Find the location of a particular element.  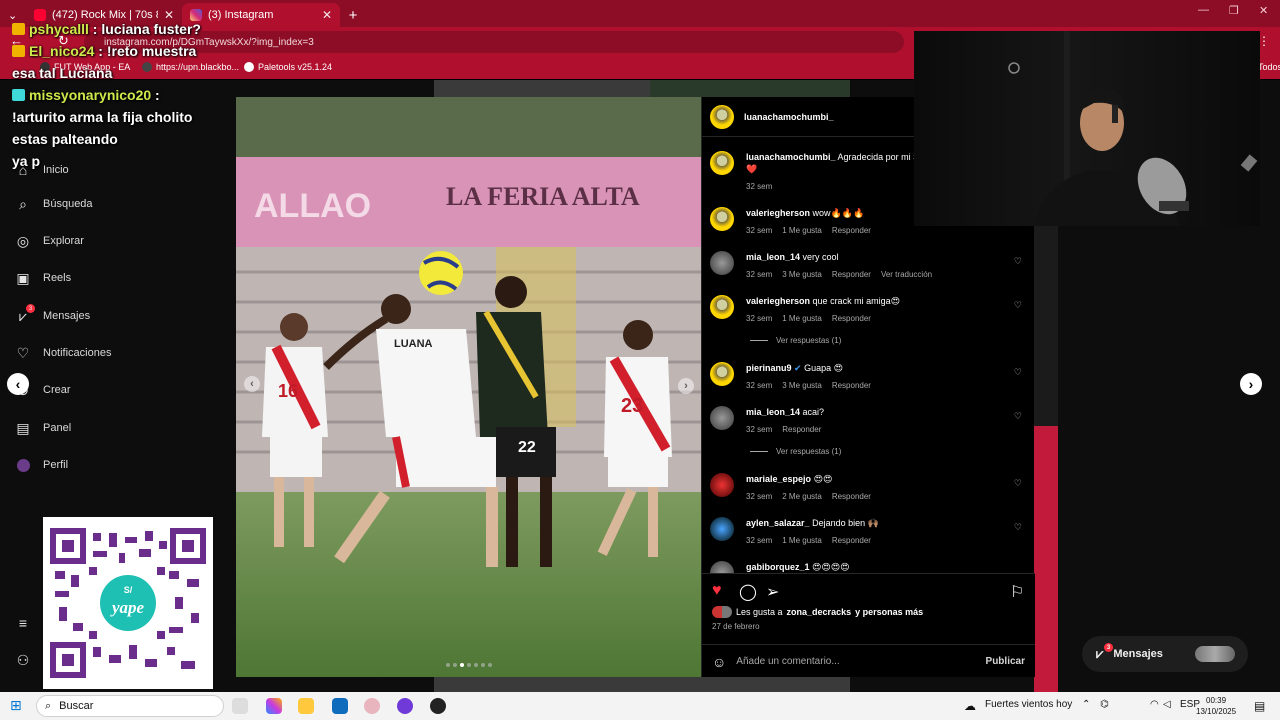

wifi-icon: ◠ is located at coordinates (1154, 704).